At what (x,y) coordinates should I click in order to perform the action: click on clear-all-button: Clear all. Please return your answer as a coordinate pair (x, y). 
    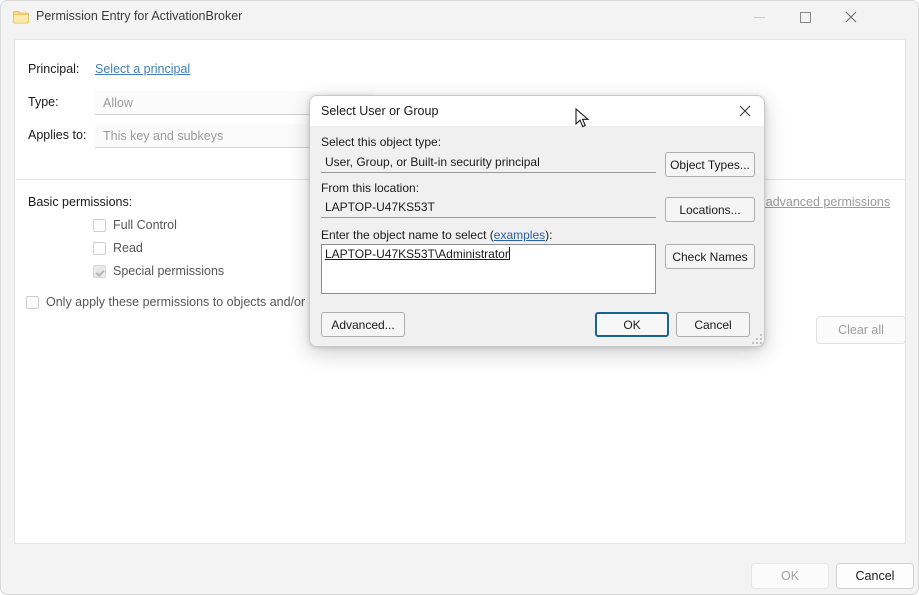
    Looking at the image, I should click on (861, 330).